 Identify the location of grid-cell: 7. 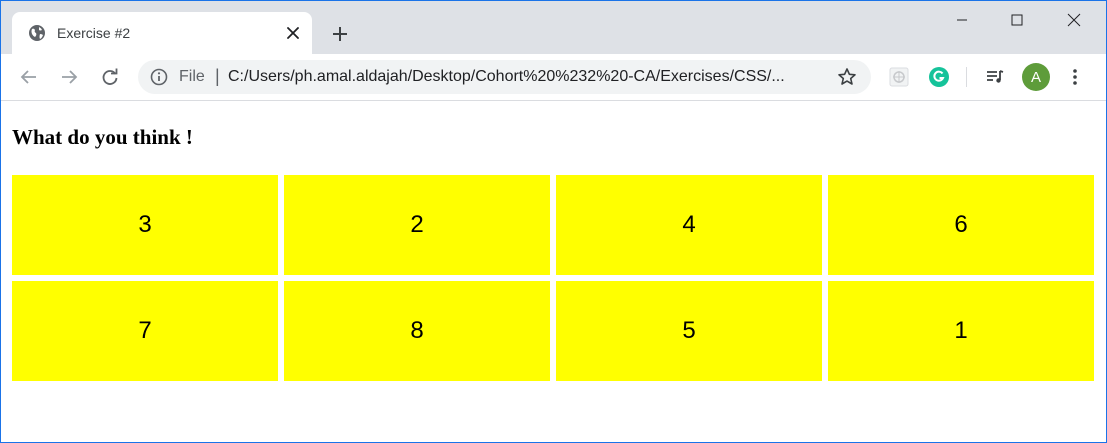
(145, 331).